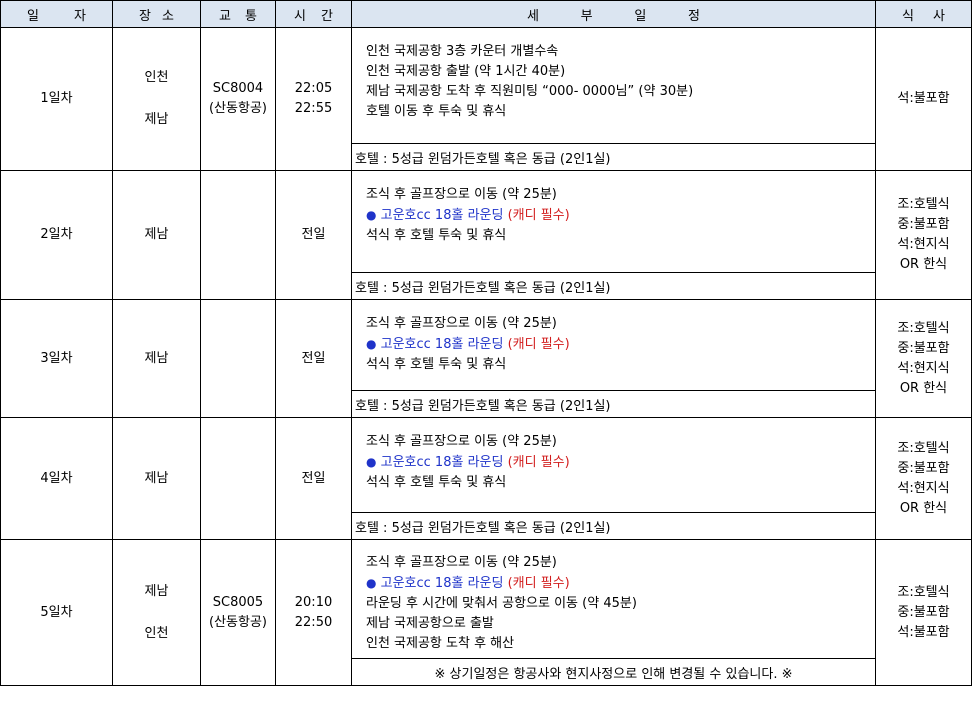 Image resolution: width=972 pixels, height=703 pixels. Describe the element at coordinates (56, 235) in the screenshot. I see `day-label: 2일차` at that location.